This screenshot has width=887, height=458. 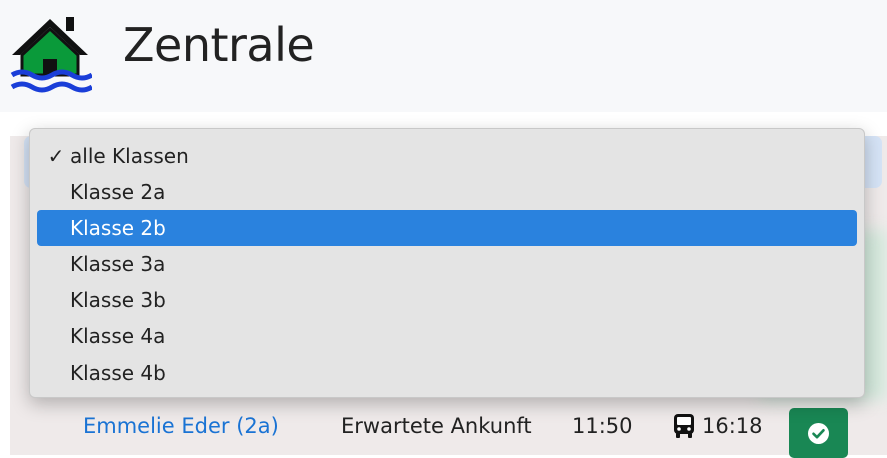 I want to click on student-name-link: Emmelie Eder (2a), so click(x=181, y=426).